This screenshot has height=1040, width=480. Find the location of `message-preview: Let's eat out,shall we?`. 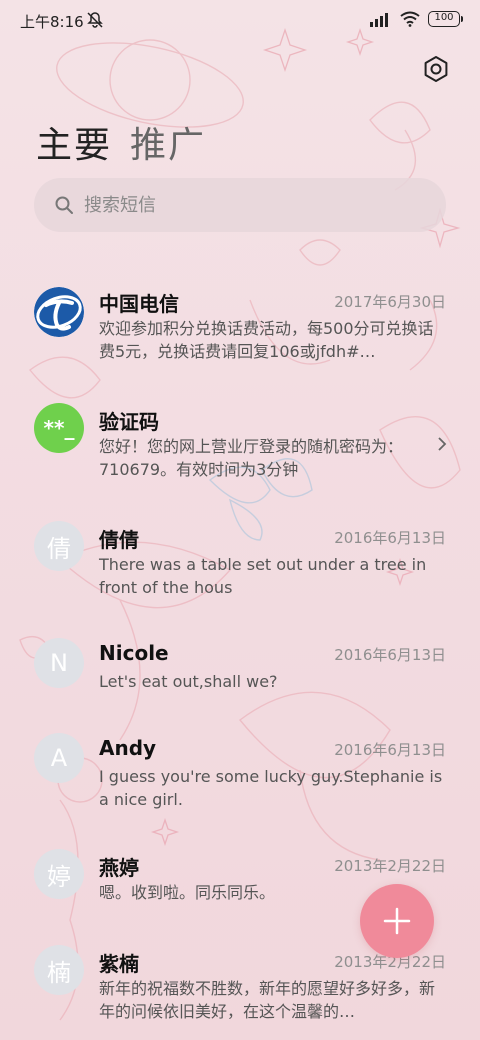

message-preview: Let's eat out,shall we? is located at coordinates (188, 681).